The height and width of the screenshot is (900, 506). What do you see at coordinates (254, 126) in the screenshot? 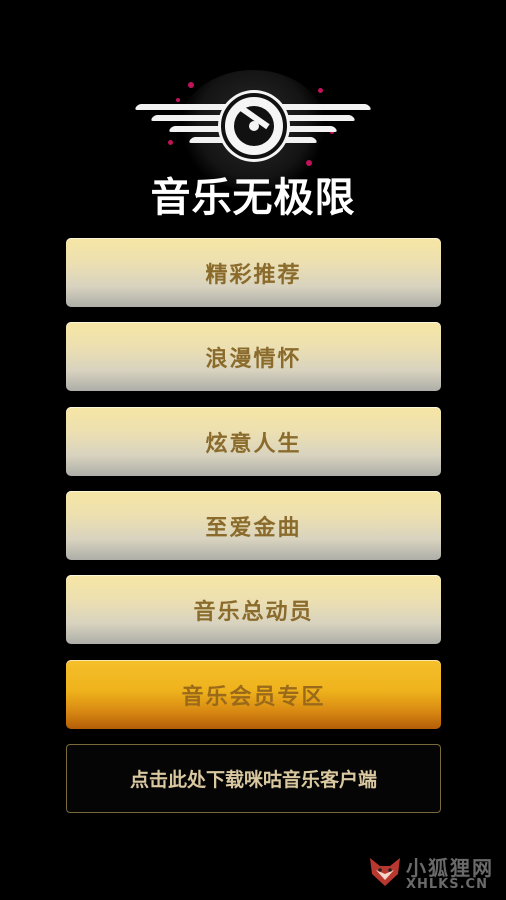
I see `vinyl-disc-icon` at bounding box center [254, 126].